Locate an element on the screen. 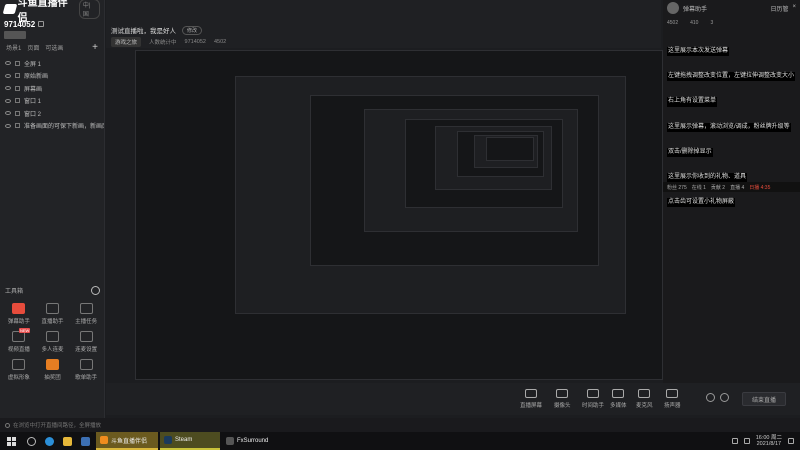 This screenshot has width=800, height=450. status-bar: 在浏览中打开直播间路径，全屏播放 is located at coordinates (400, 425).